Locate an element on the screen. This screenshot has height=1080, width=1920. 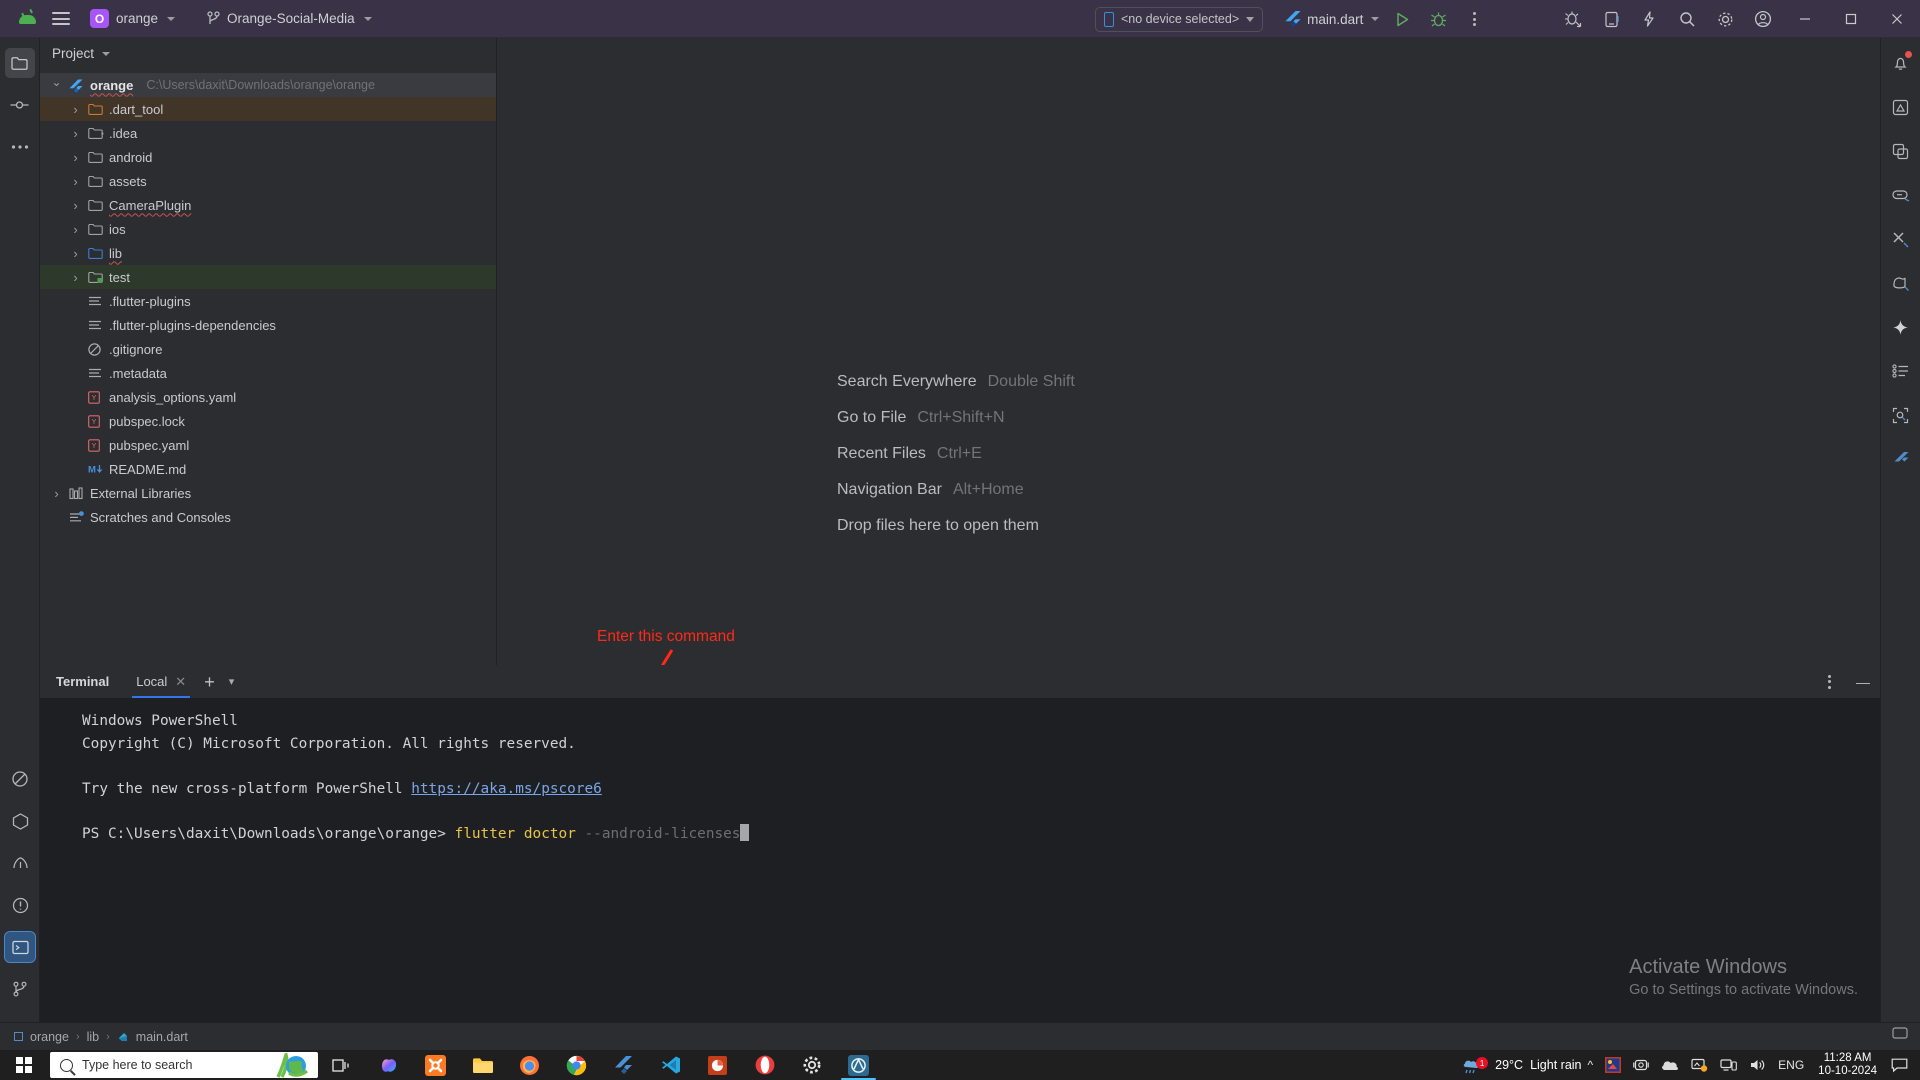
search-icon is located at coordinates (1687, 19).